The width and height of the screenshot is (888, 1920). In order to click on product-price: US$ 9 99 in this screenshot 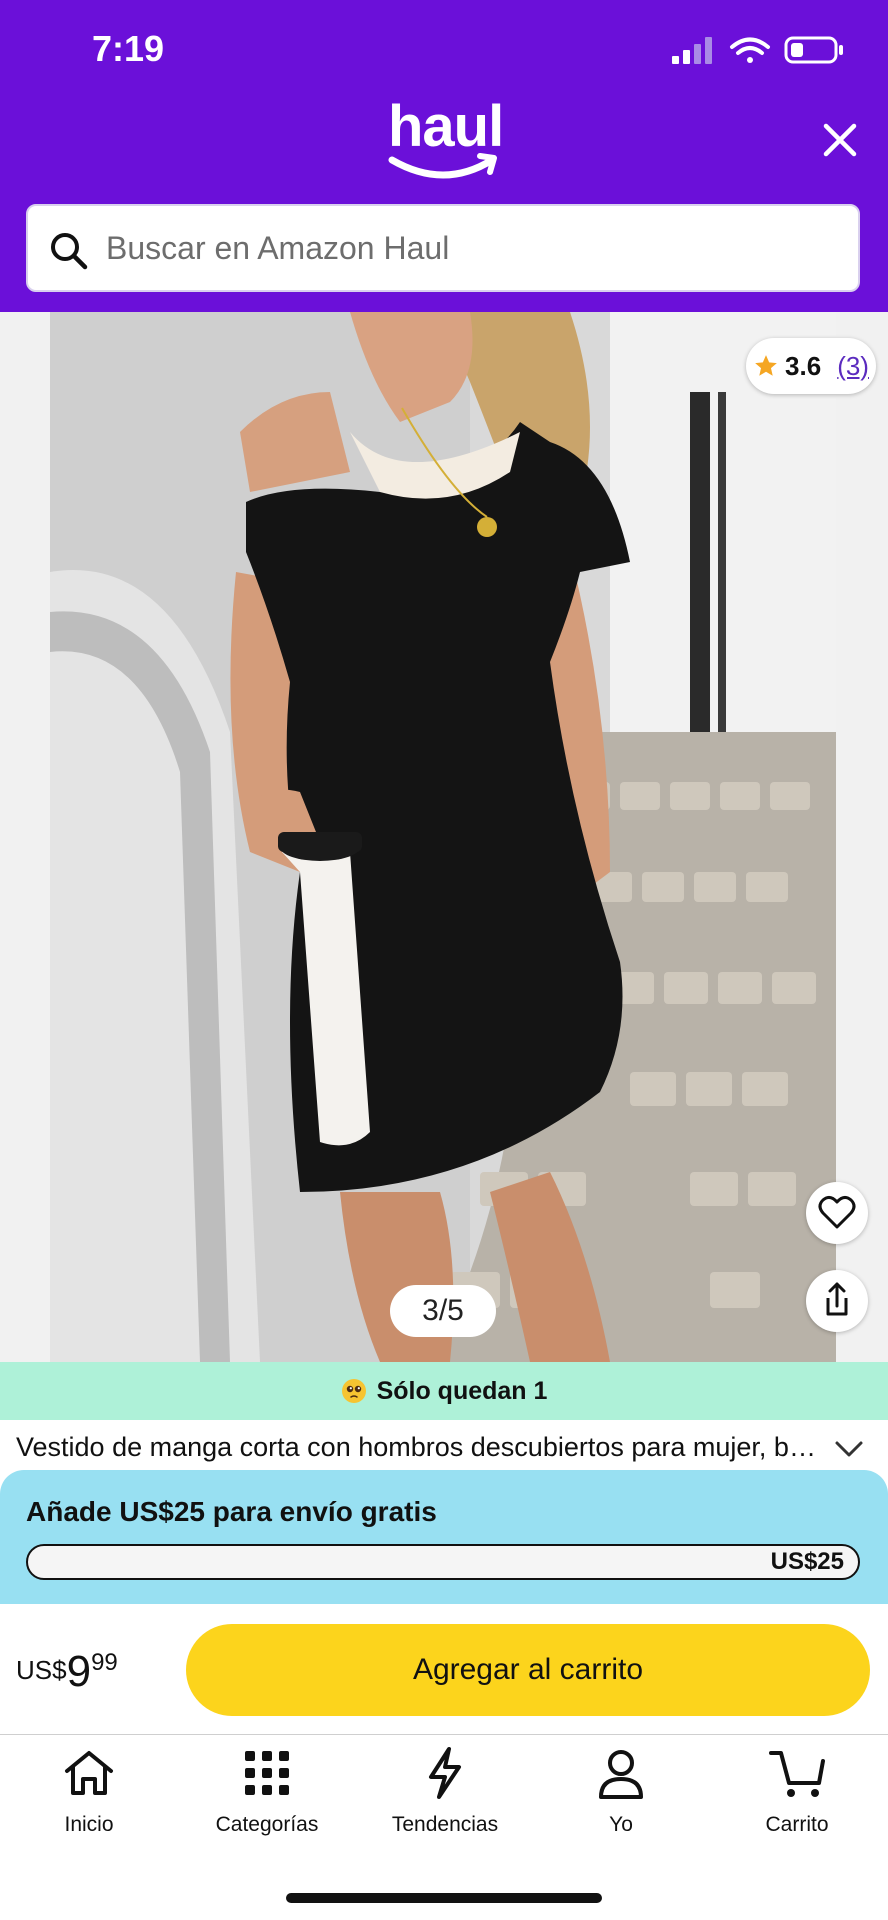, I will do `click(67, 1672)`.